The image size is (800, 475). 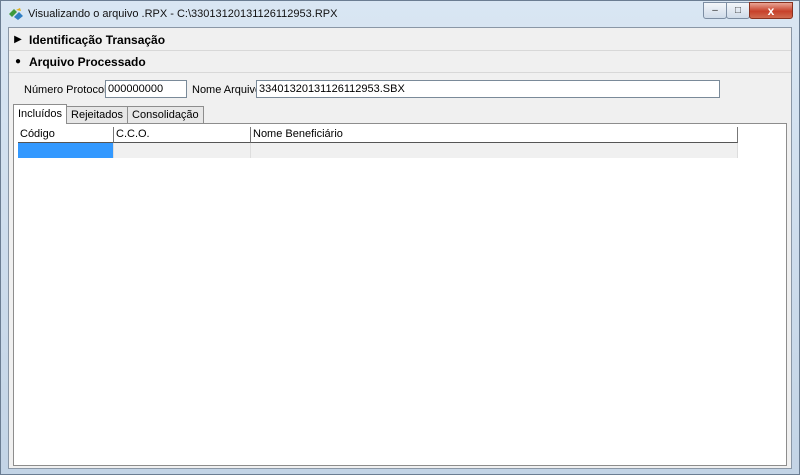 What do you see at coordinates (488, 89) in the screenshot?
I see `file-name-input: 33401320131126112953.SBX` at bounding box center [488, 89].